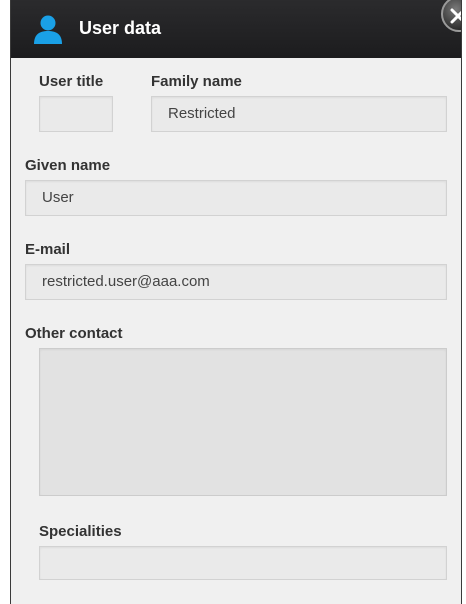 The width and height of the screenshot is (466, 604). I want to click on user-icon, so click(48, 29).